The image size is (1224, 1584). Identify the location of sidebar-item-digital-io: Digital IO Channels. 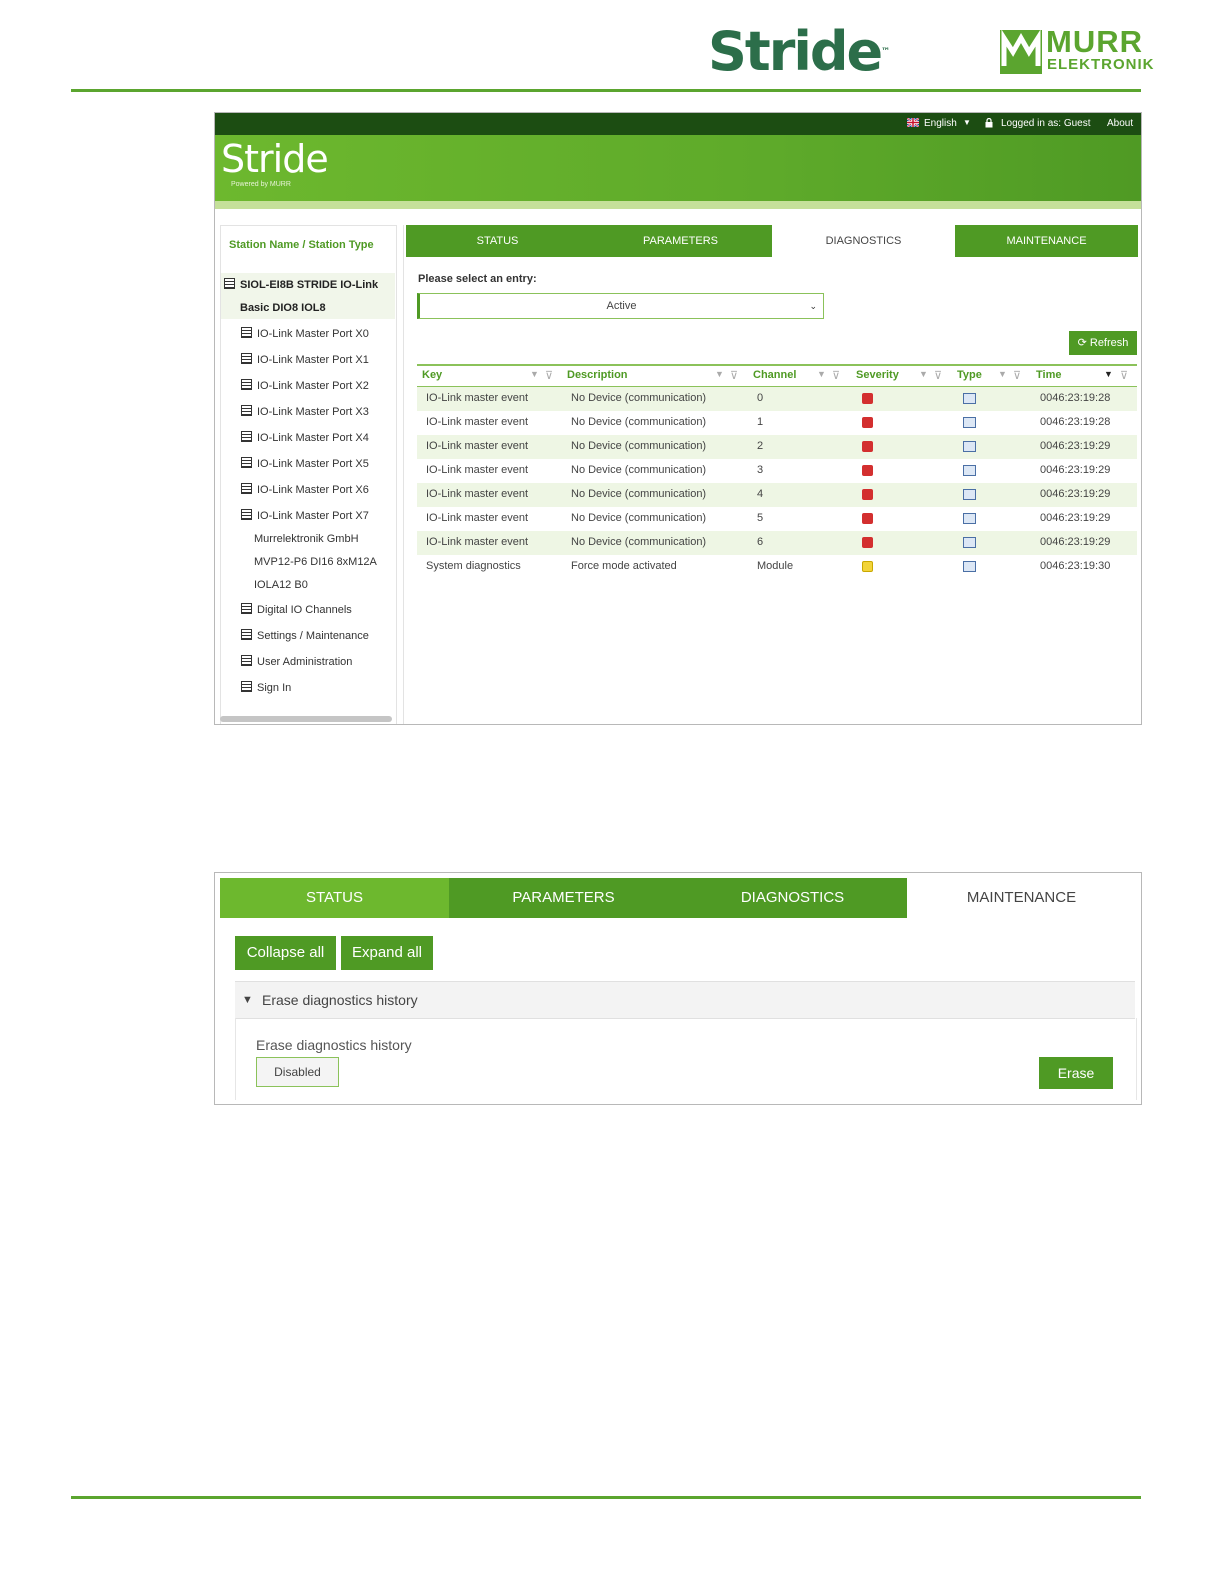
(296, 609).